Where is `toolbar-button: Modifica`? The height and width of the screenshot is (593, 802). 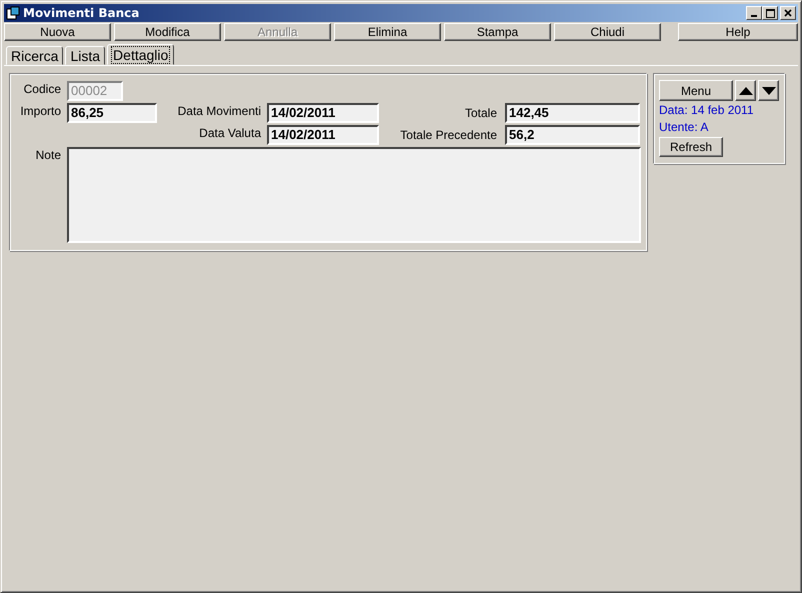
toolbar-button: Modifica is located at coordinates (167, 32).